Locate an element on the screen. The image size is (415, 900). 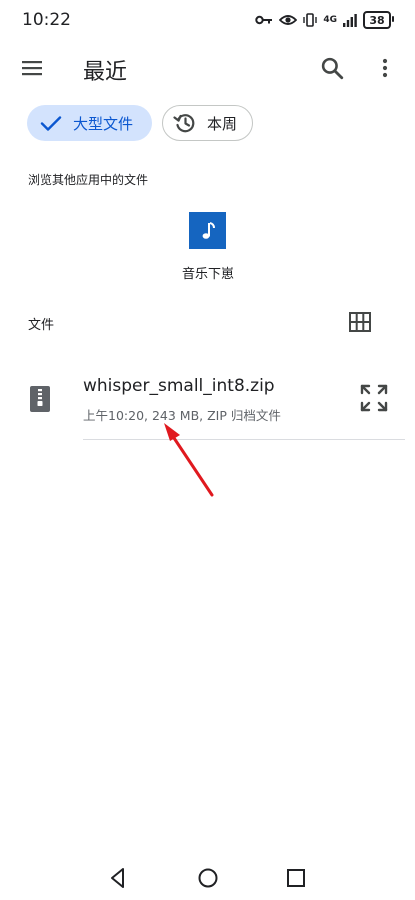
network-type: 4G is located at coordinates (330, 19).